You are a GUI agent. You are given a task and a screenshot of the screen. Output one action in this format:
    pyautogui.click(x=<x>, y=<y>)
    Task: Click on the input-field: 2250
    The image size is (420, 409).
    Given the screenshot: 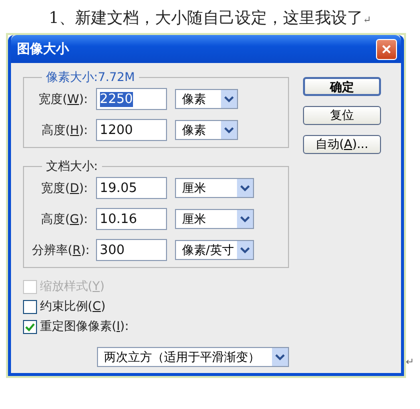 What is the action you would take?
    pyautogui.click(x=131, y=99)
    